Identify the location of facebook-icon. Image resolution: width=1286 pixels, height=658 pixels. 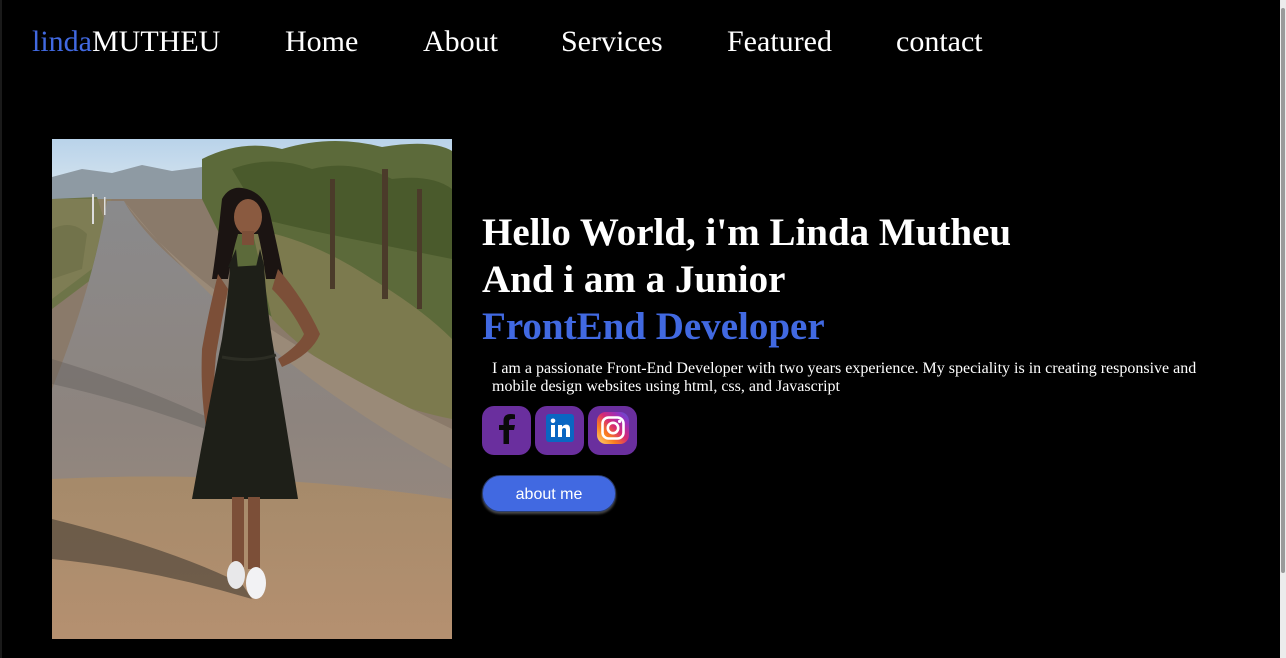
(507, 430).